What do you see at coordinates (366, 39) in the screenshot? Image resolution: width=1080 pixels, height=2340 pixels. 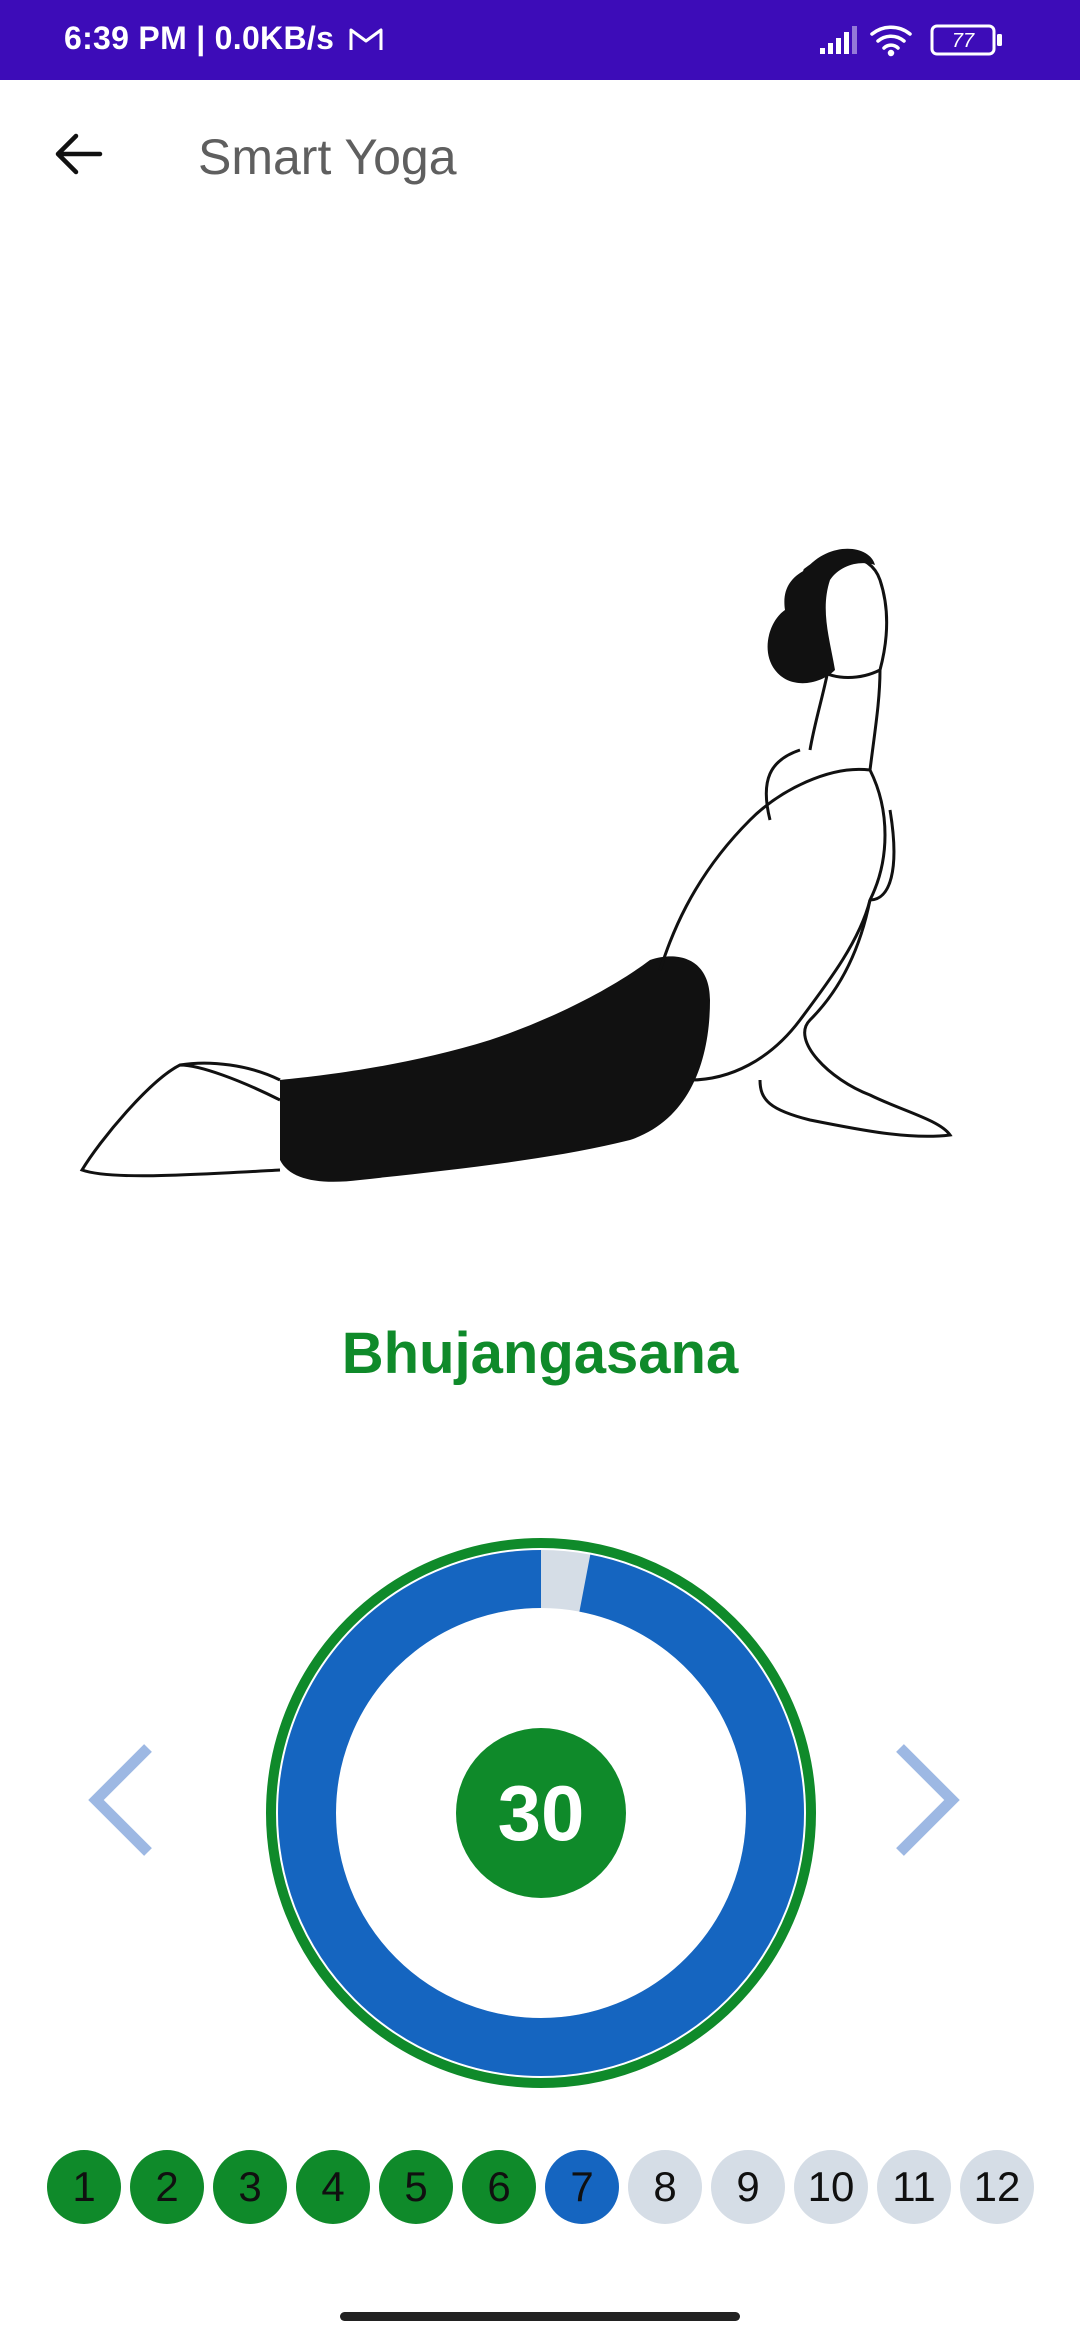 I see `gmail-icon` at bounding box center [366, 39].